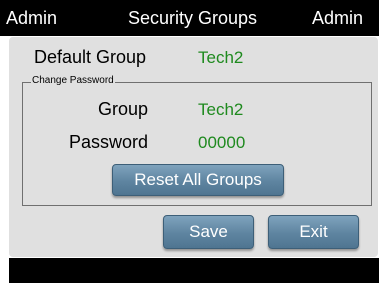 Image resolution: width=379 pixels, height=283 pixels. What do you see at coordinates (220, 58) in the screenshot?
I see `default-group-value: Tech2` at bounding box center [220, 58].